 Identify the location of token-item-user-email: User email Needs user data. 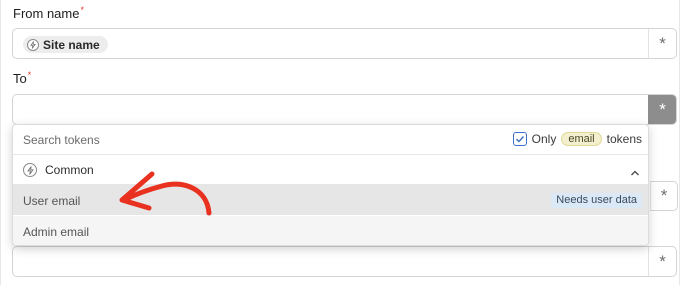
(330, 200).